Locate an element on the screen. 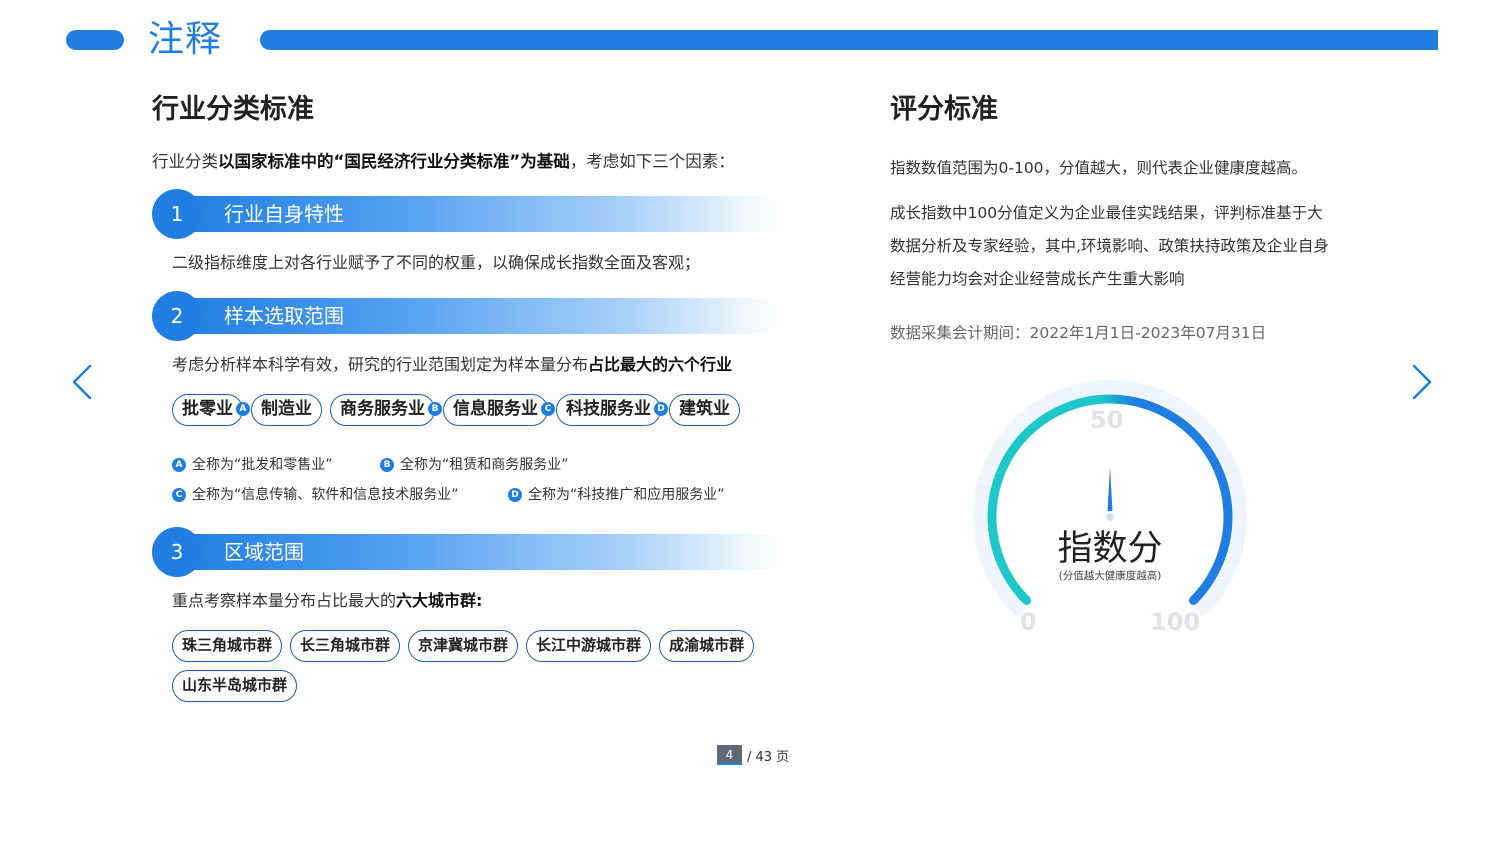 This screenshot has height=845, width=1508. factor-1: 1 行业自身特性 is located at coordinates (477, 214).